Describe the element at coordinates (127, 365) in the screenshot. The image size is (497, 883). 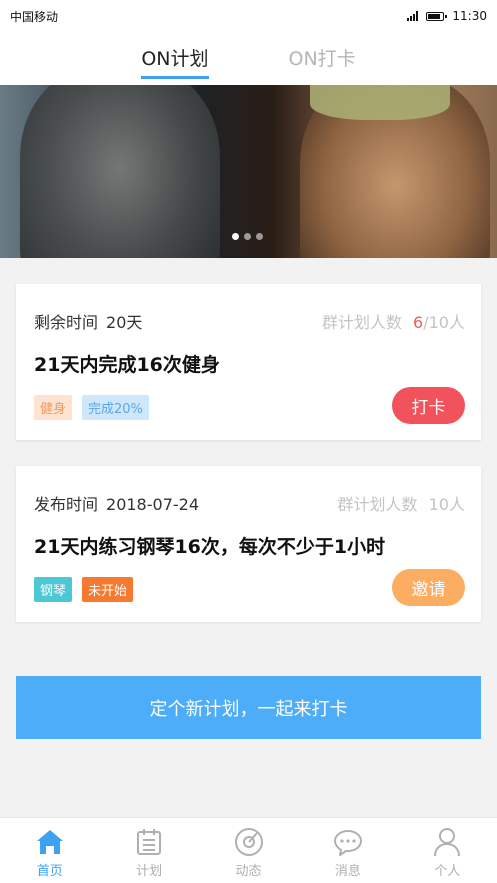
I see `plan-title: 21天内完成16次健身` at that location.